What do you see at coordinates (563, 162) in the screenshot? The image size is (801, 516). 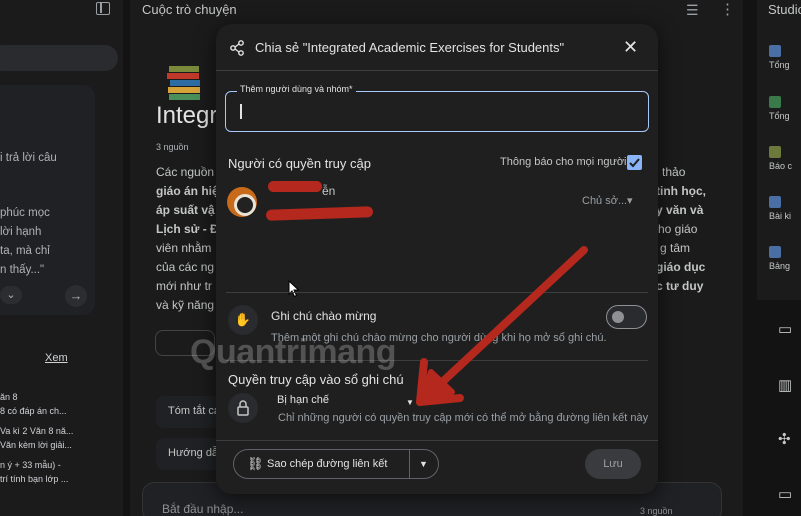 I see `notify-label: Thông báo cho mọi người` at bounding box center [563, 162].